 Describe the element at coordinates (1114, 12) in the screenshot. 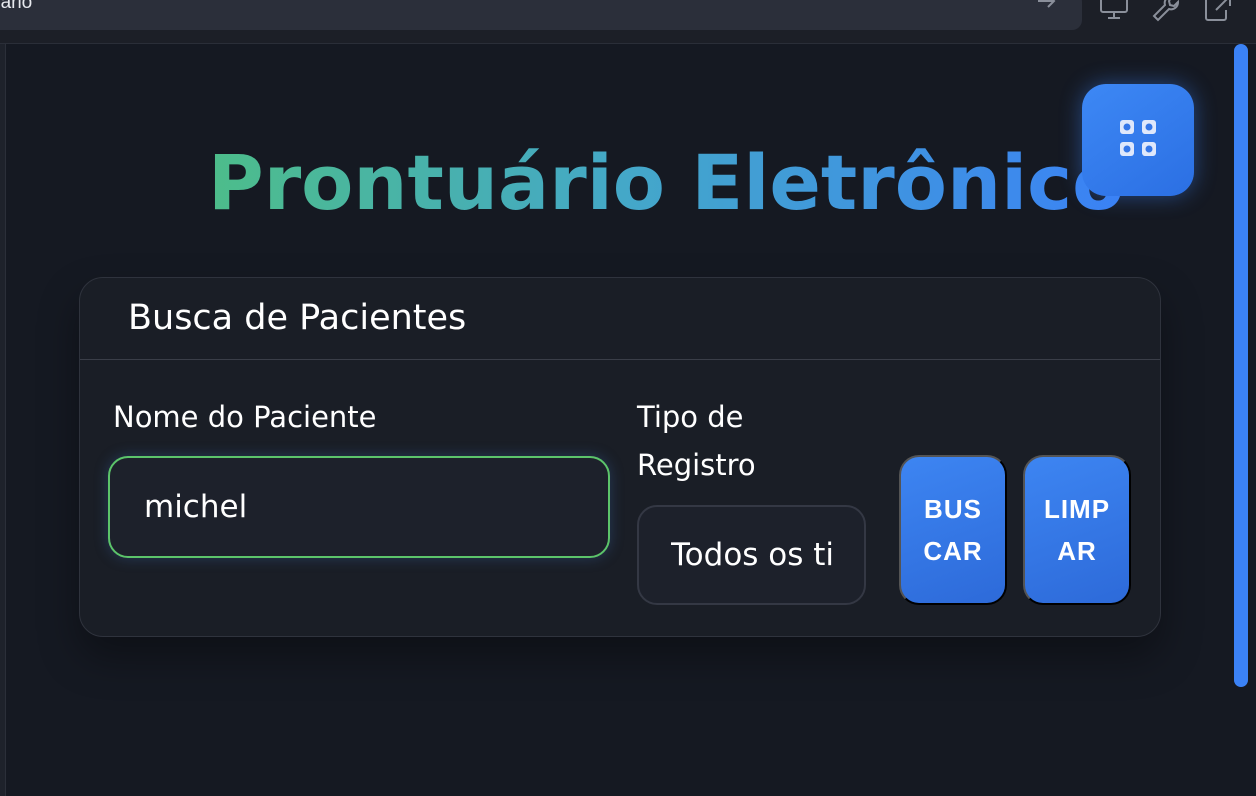

I see `monitor-icon` at that location.